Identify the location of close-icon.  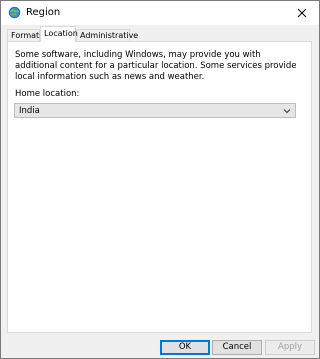
(302, 13).